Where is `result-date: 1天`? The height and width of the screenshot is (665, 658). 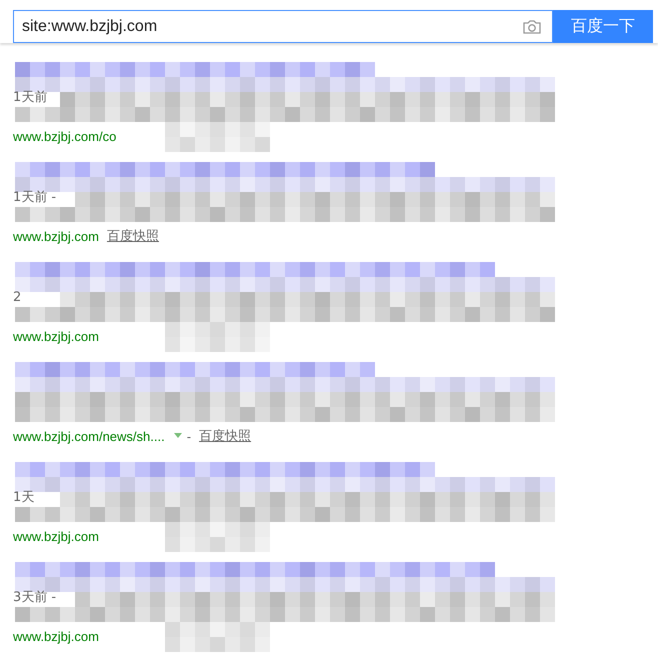 result-date: 1天 is located at coordinates (23, 497).